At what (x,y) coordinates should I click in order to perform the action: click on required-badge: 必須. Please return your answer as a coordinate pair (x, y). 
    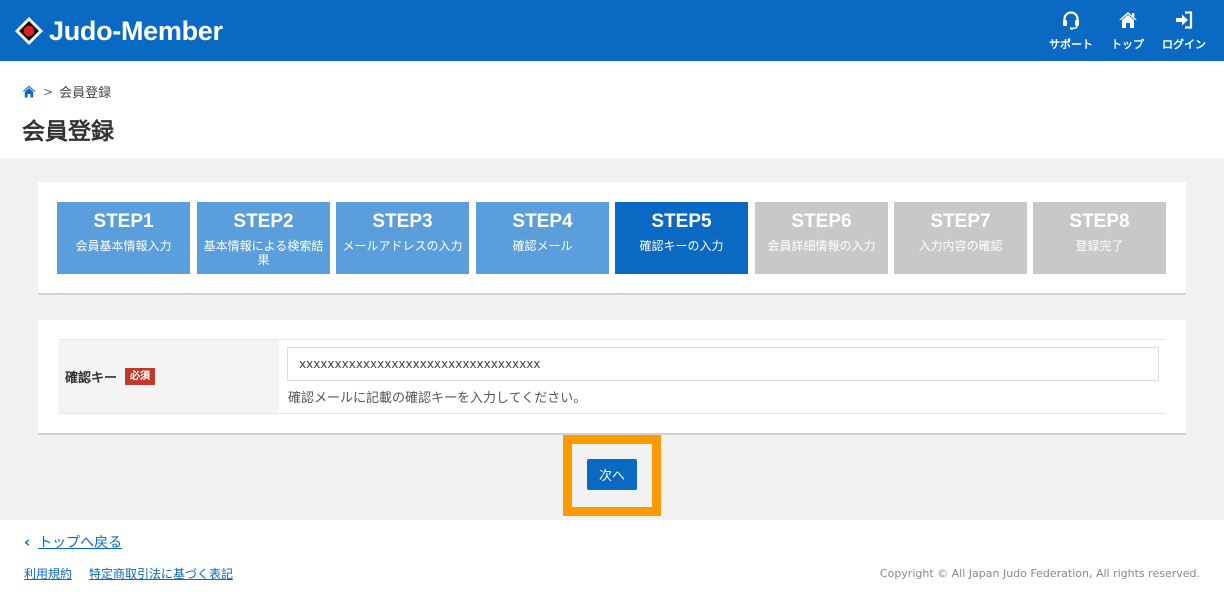
    Looking at the image, I should click on (140, 376).